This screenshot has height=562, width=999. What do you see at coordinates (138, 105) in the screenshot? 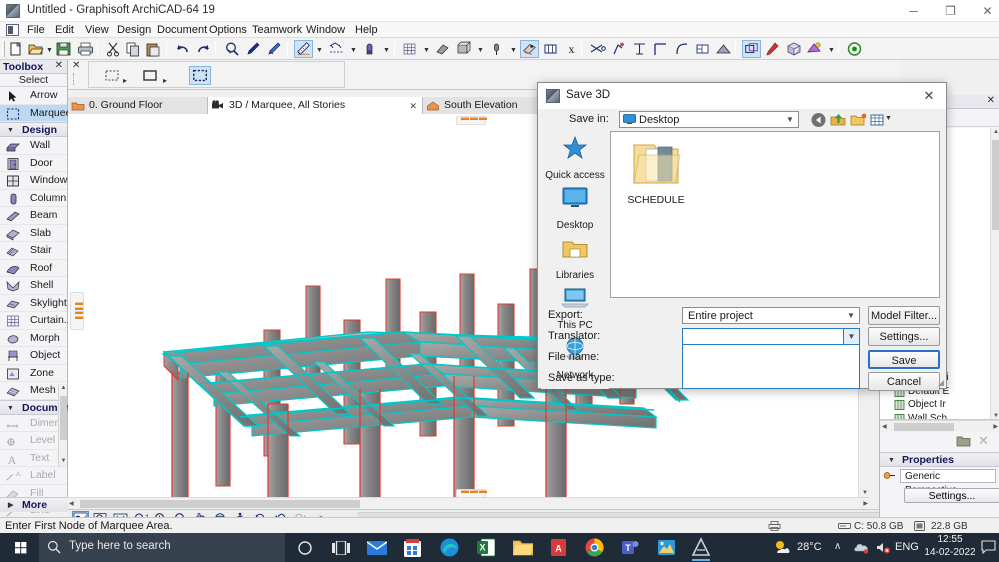
I see `tab-ground-floor: 0. Ground Floor` at bounding box center [138, 105].